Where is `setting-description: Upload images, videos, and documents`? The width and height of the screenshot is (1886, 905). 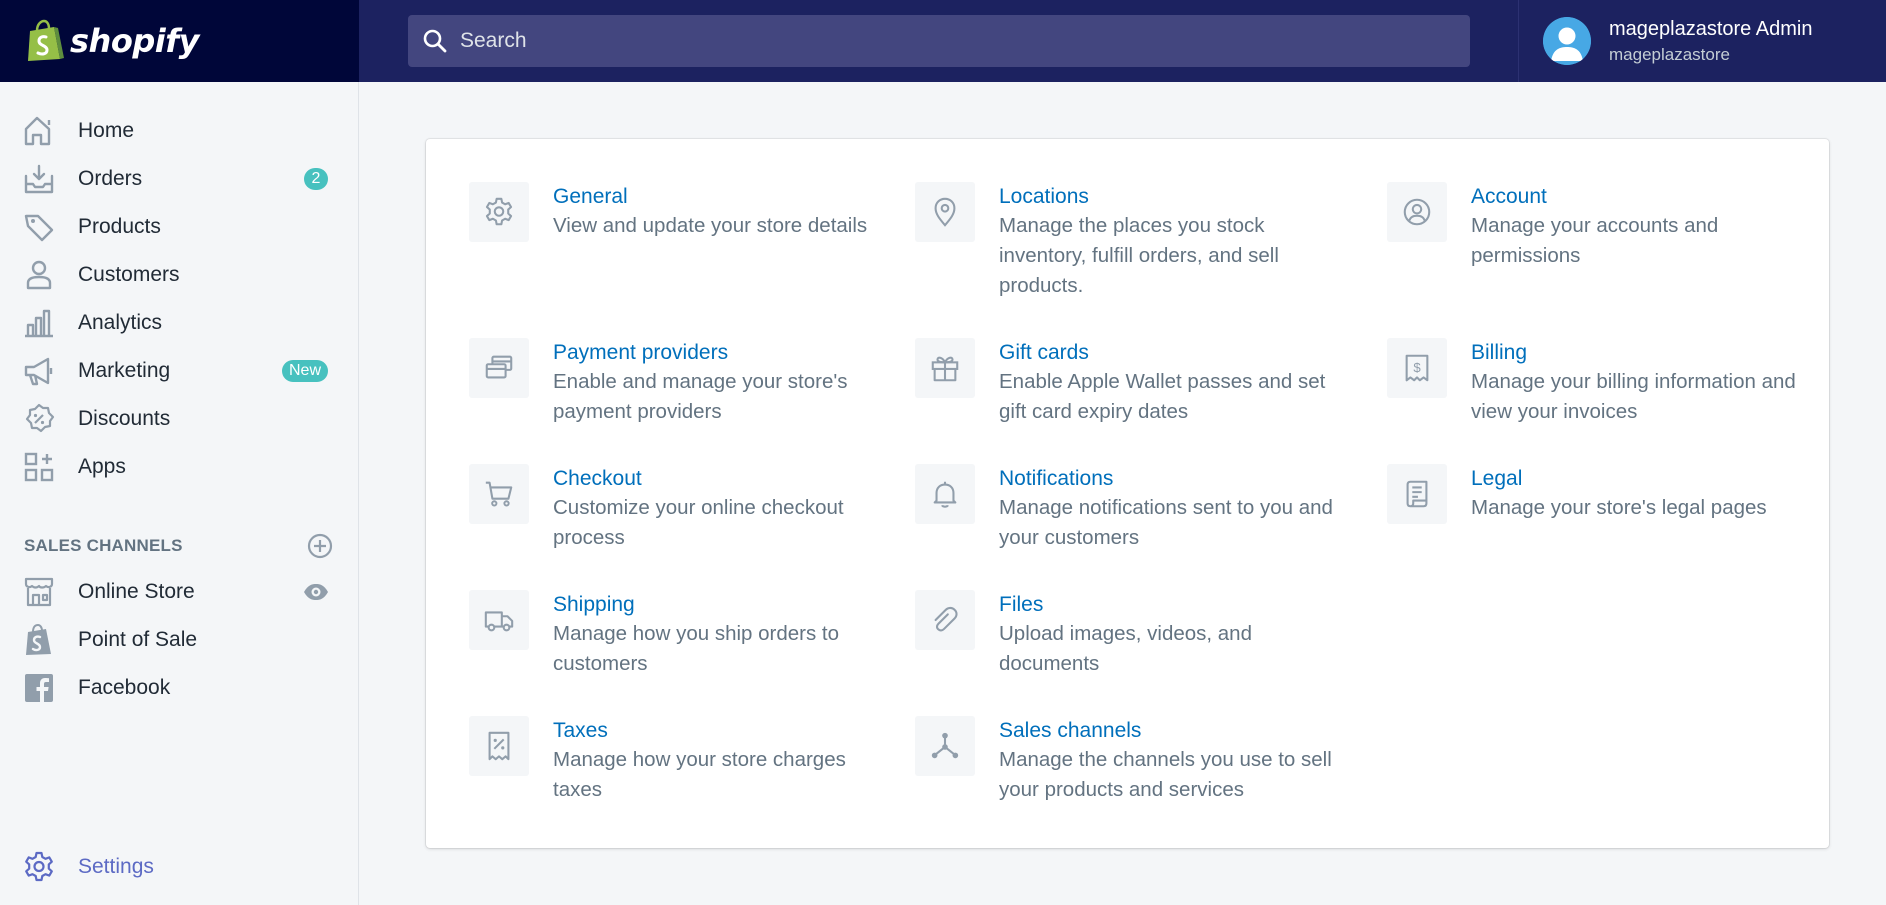
setting-description: Upload images, videos, and documents is located at coordinates (1125, 648).